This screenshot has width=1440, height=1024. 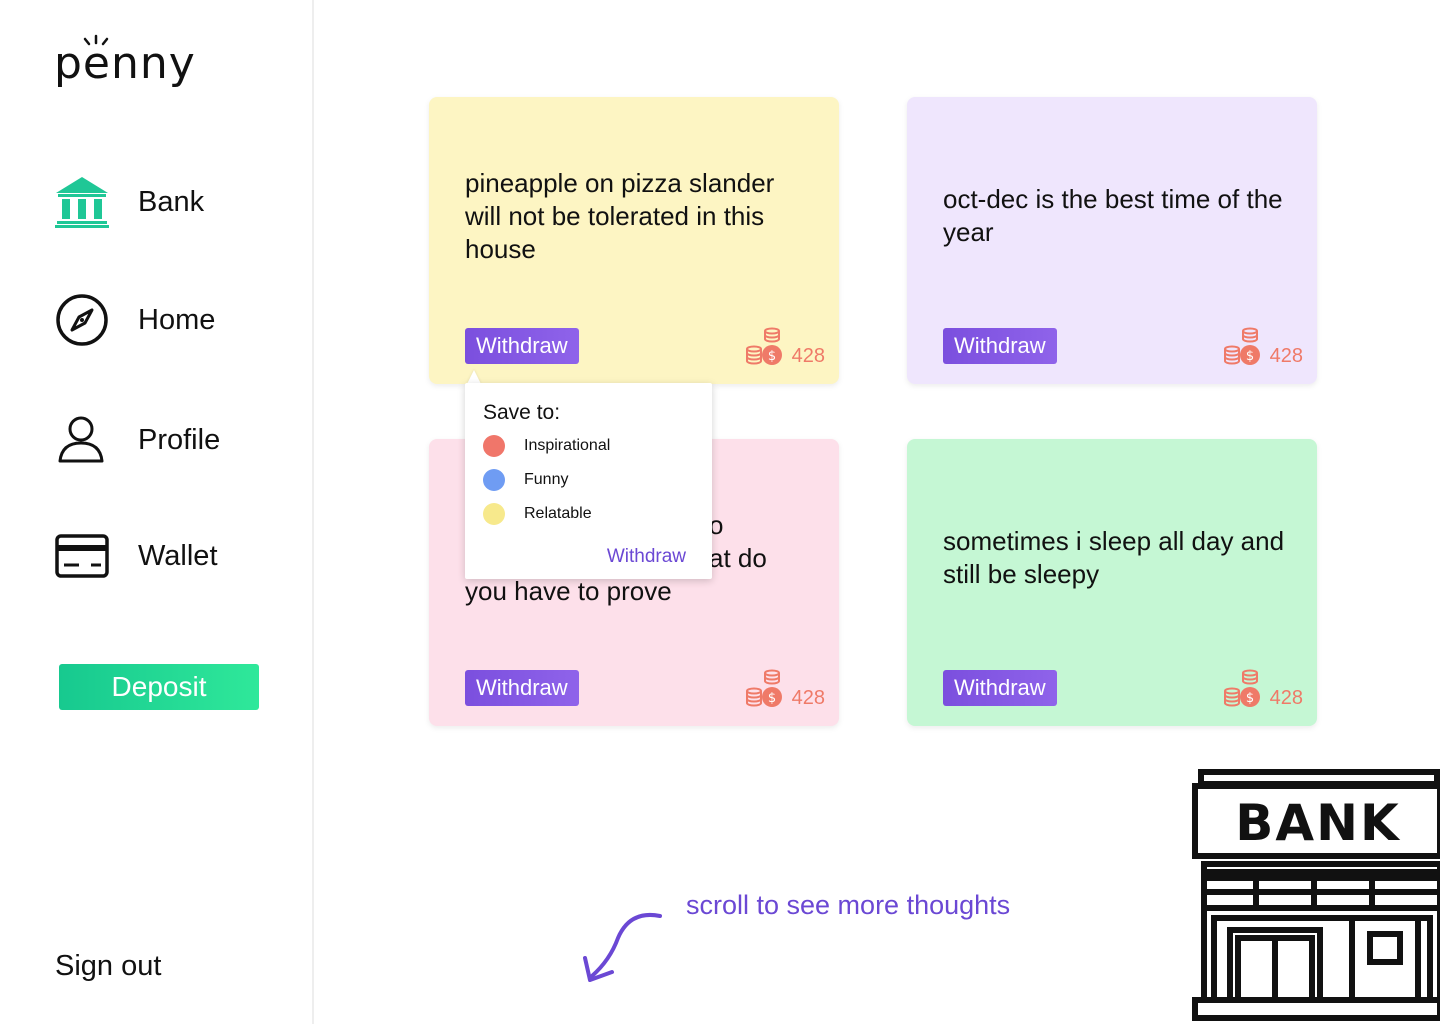 What do you see at coordinates (474, 377) in the screenshot?
I see `popup-pointer` at bounding box center [474, 377].